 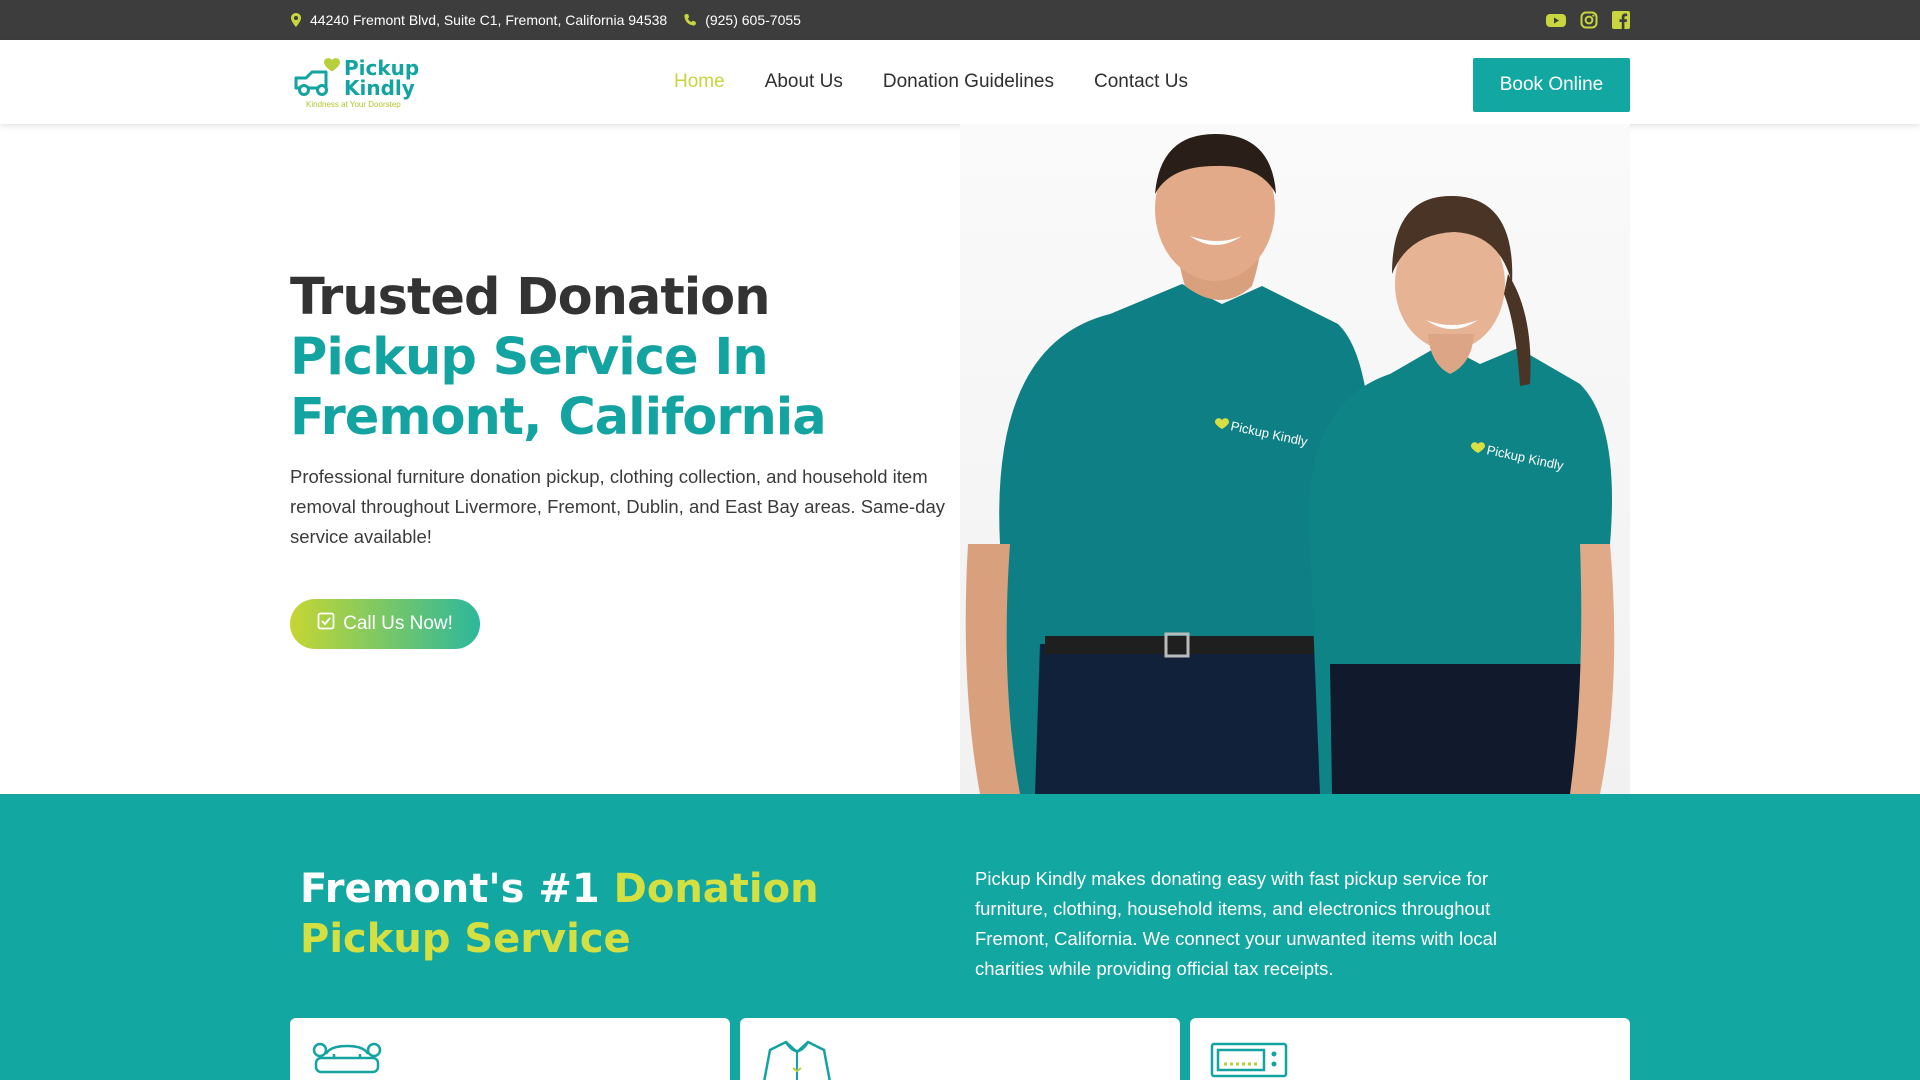 What do you see at coordinates (317, 77) in the screenshot?
I see `truck-heart-logo-icon` at bounding box center [317, 77].